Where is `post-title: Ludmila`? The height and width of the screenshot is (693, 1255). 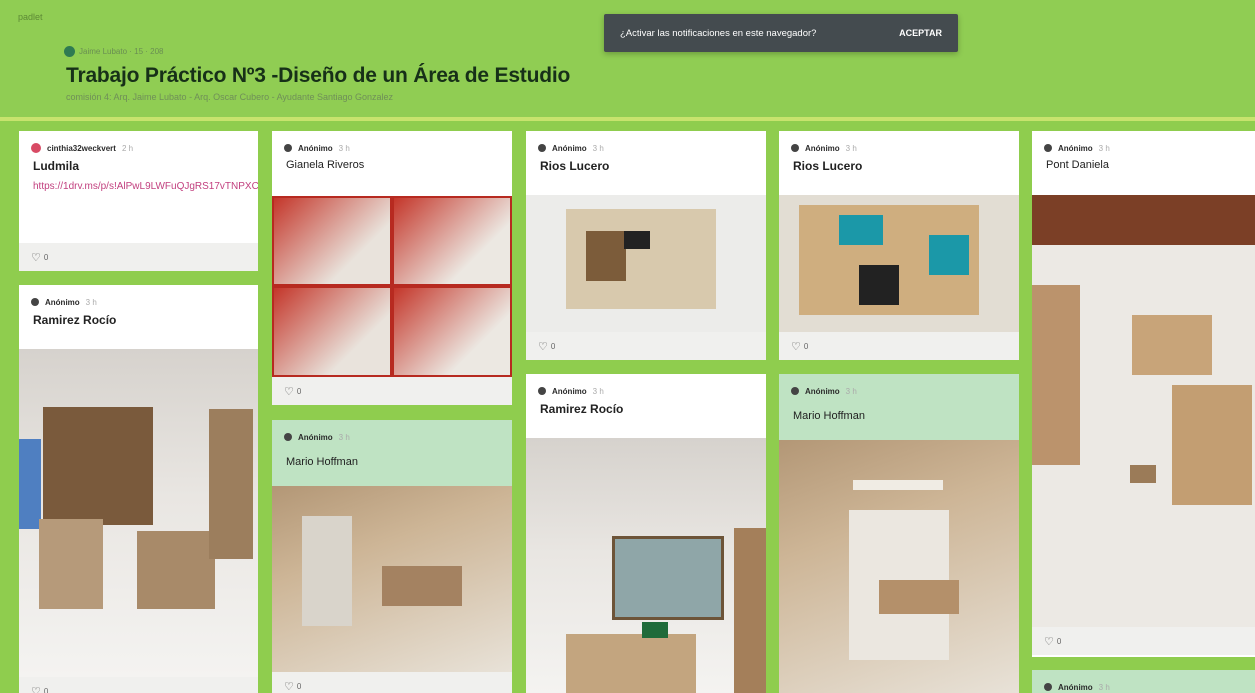
post-title: Ludmila is located at coordinates (56, 166).